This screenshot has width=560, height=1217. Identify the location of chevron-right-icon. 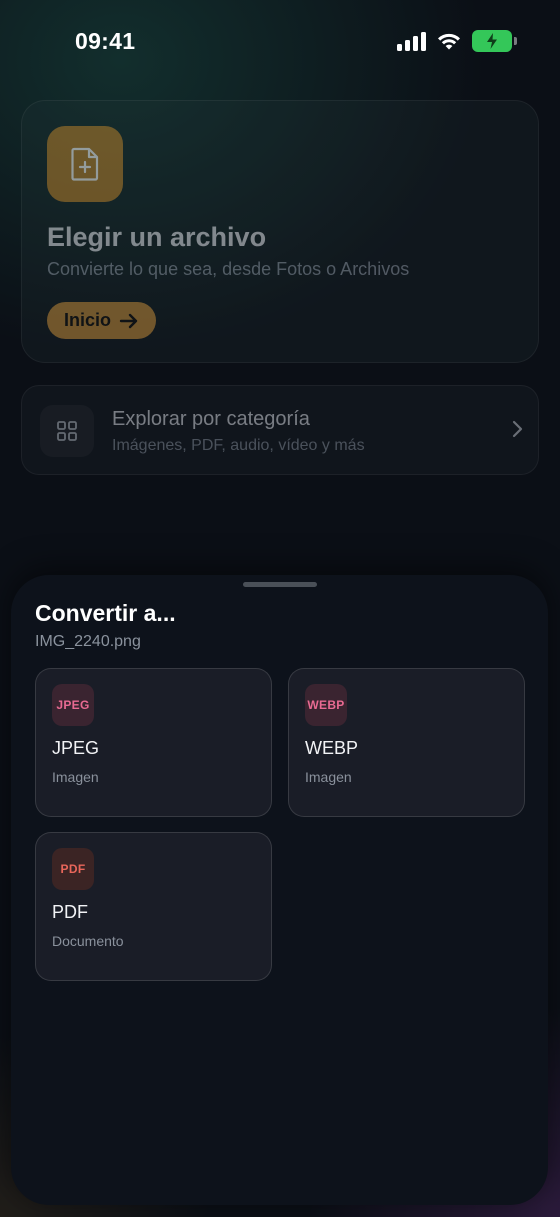
(517, 429).